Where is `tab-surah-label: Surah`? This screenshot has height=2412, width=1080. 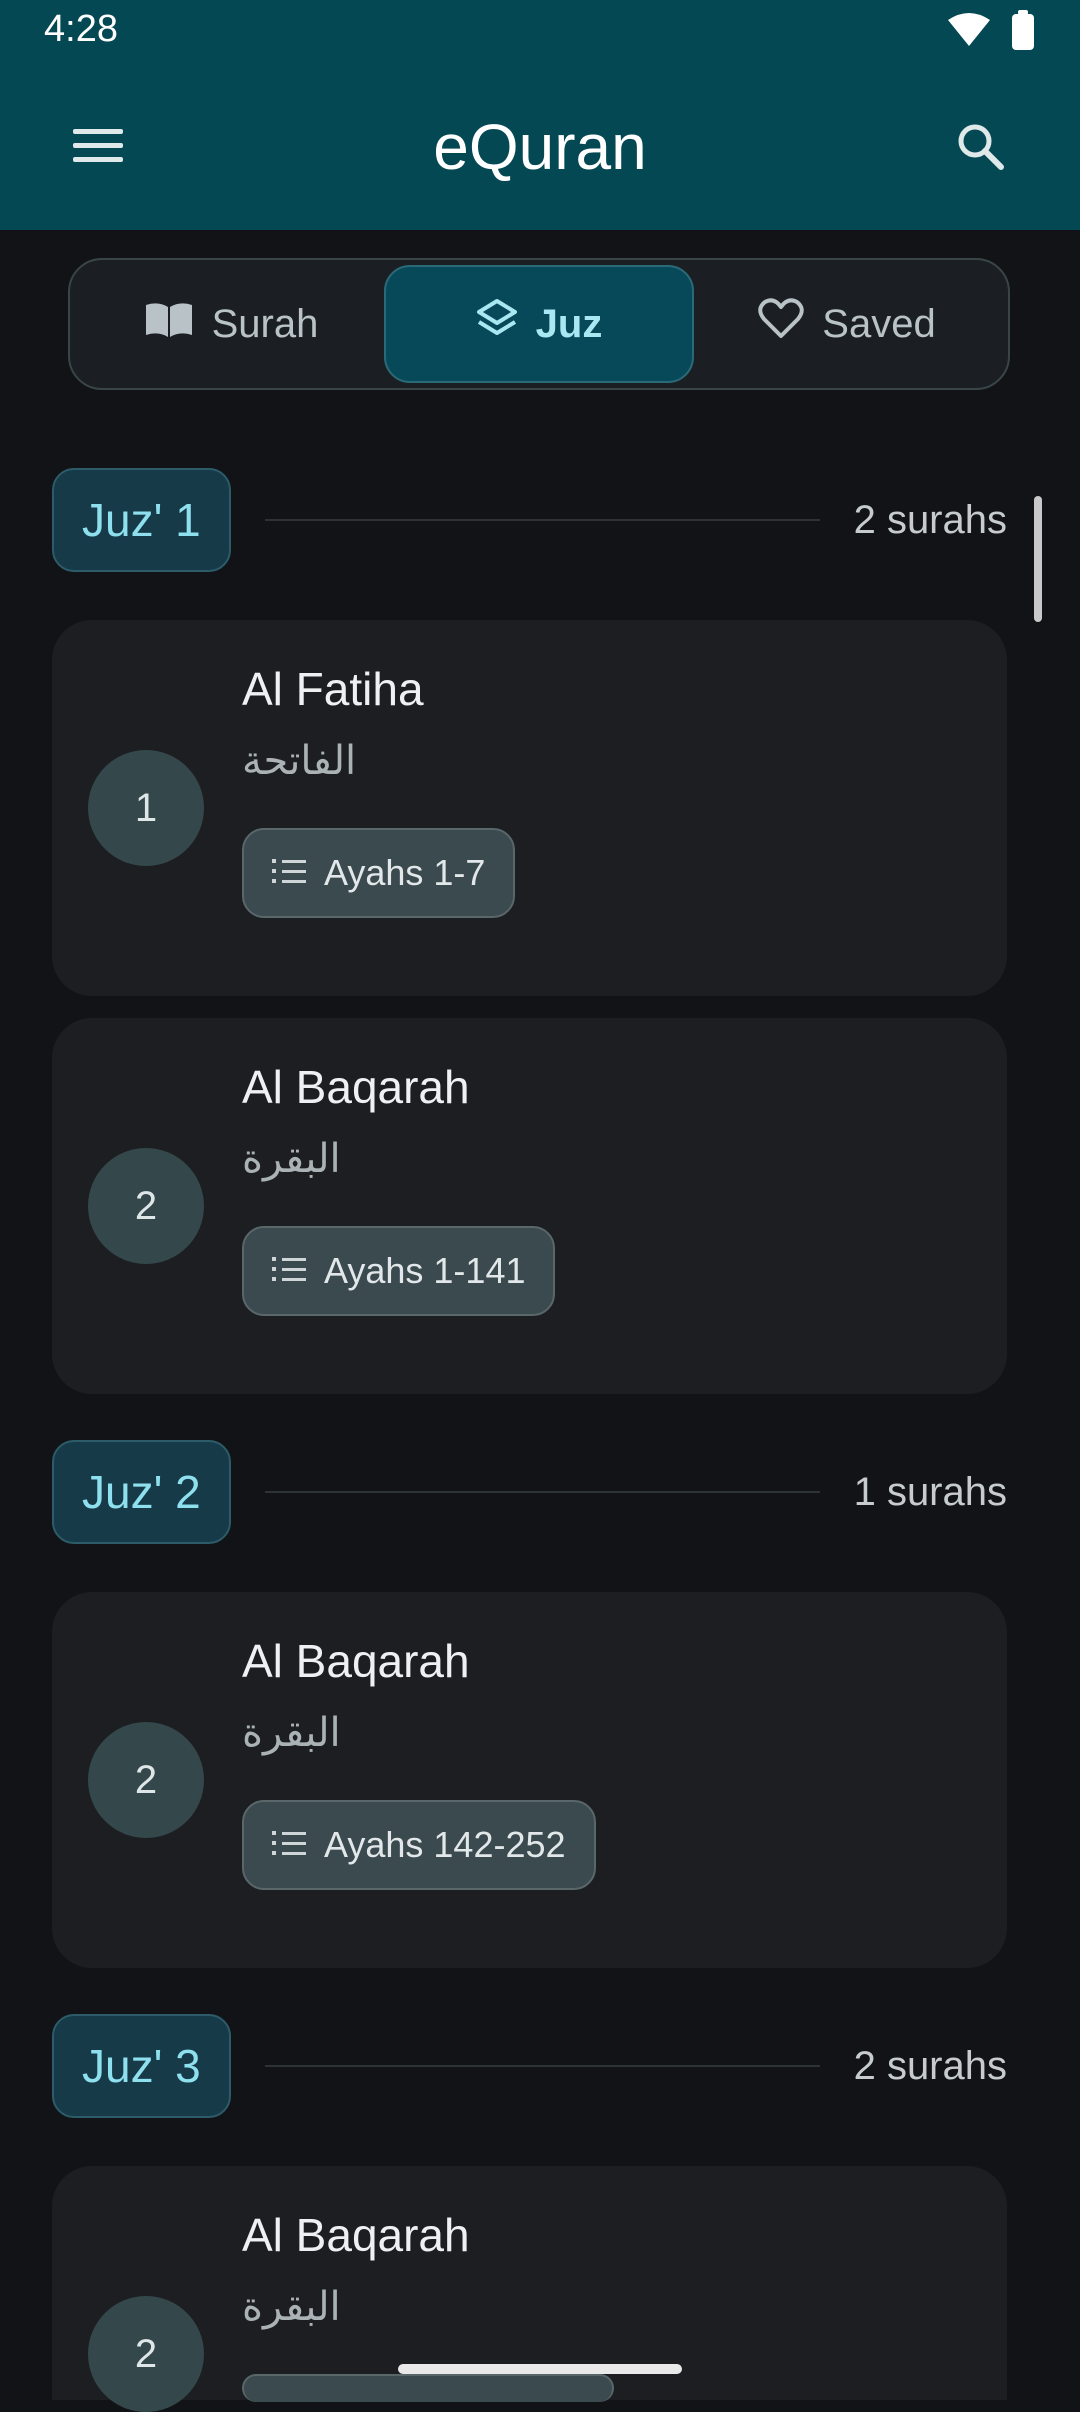
tab-surah-label: Surah is located at coordinates (265, 323).